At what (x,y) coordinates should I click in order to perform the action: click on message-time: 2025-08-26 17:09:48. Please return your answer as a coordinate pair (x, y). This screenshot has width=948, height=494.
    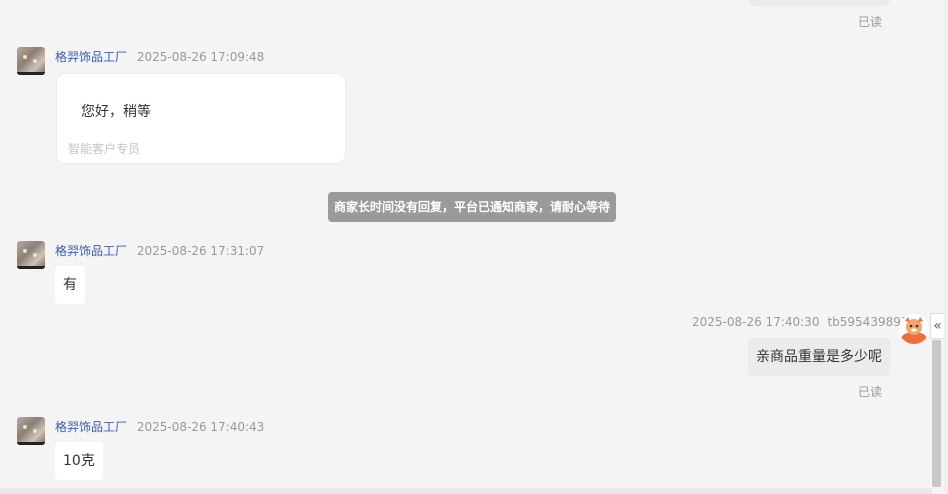
    Looking at the image, I should click on (200, 57).